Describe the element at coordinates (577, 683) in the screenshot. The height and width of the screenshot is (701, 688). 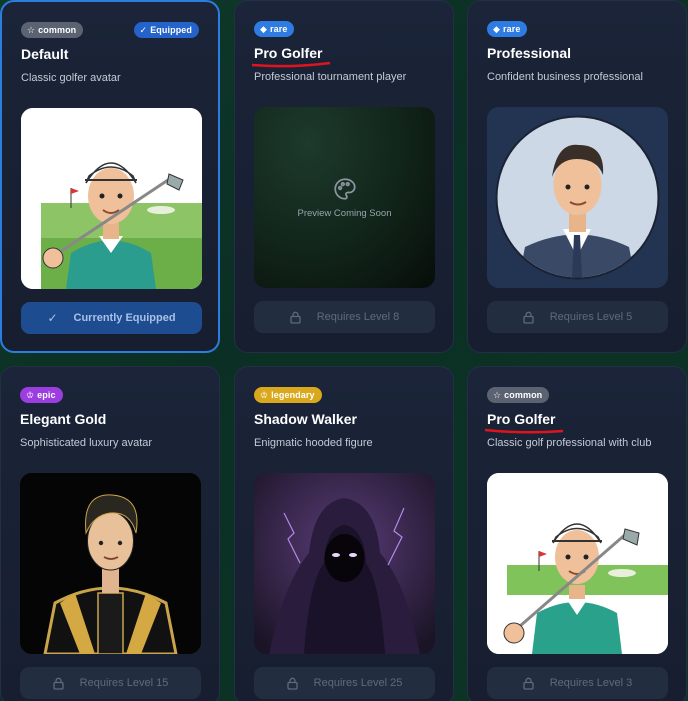
I see `requires-level-button: Requires Level 3` at that location.